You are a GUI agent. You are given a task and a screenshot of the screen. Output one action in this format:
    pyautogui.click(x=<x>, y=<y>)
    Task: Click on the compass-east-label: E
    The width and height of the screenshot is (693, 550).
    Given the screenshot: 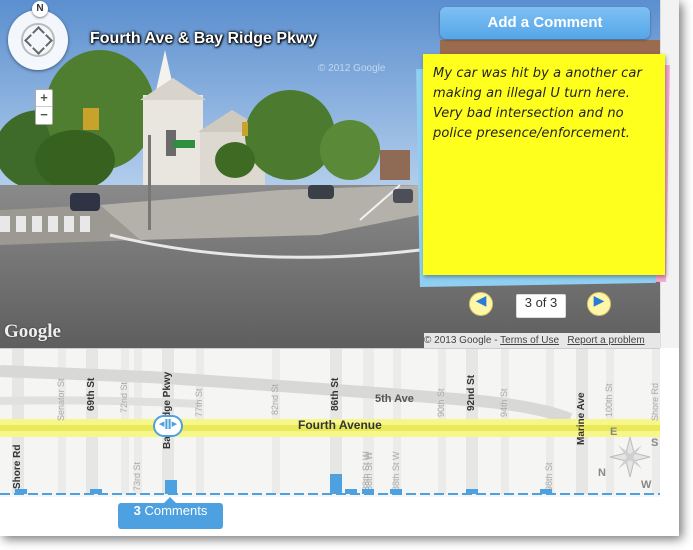 What is the action you would take?
    pyautogui.click(x=614, y=432)
    